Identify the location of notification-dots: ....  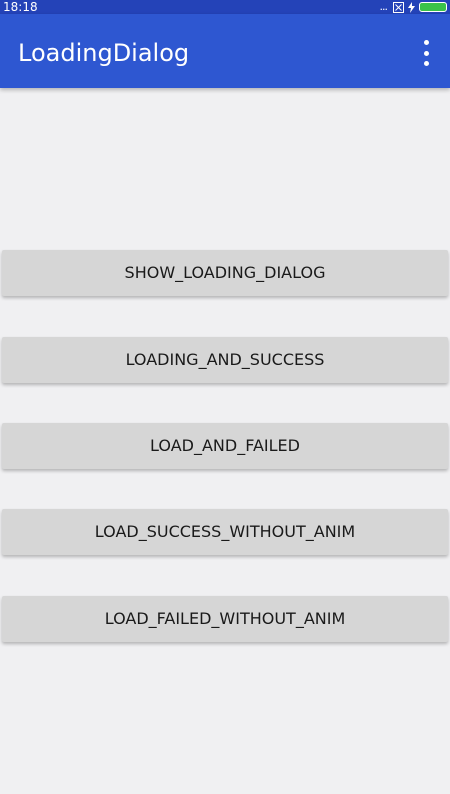
(383, 6).